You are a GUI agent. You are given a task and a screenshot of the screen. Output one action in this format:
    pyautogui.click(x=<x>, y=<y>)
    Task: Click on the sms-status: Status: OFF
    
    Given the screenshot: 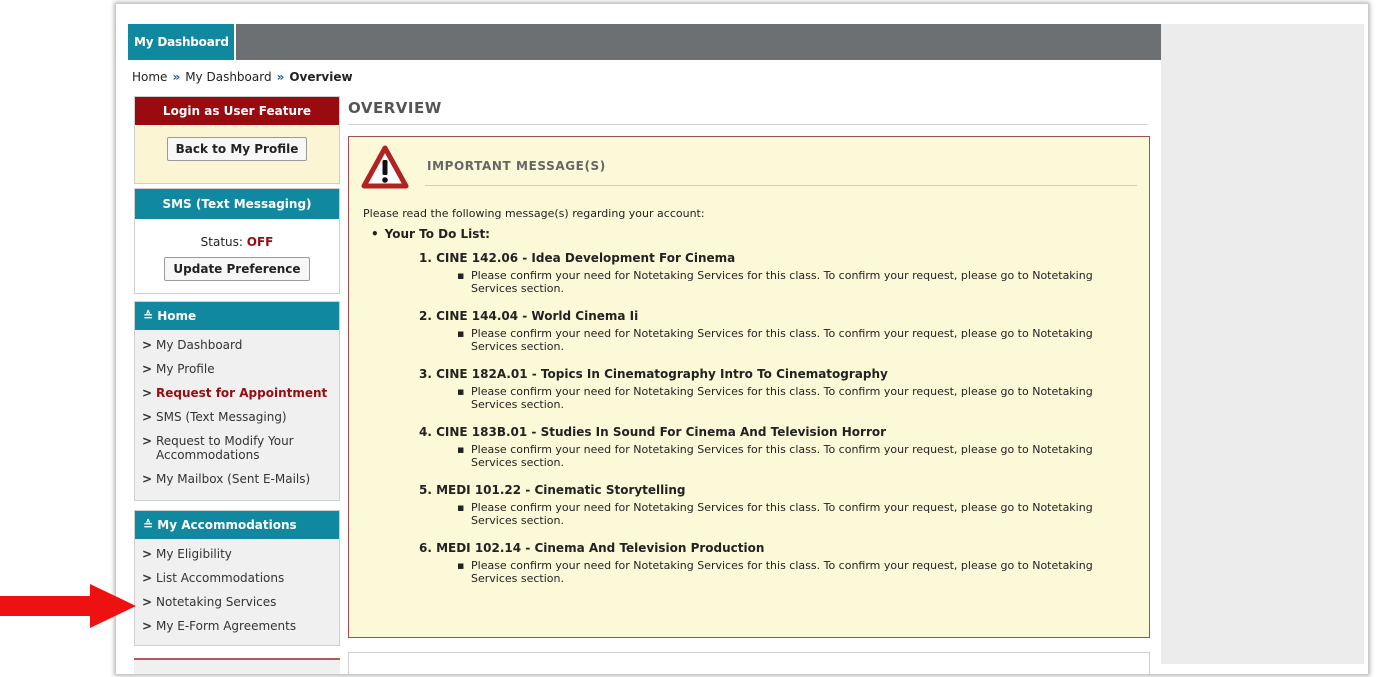 What is the action you would take?
    pyautogui.click(x=237, y=242)
    